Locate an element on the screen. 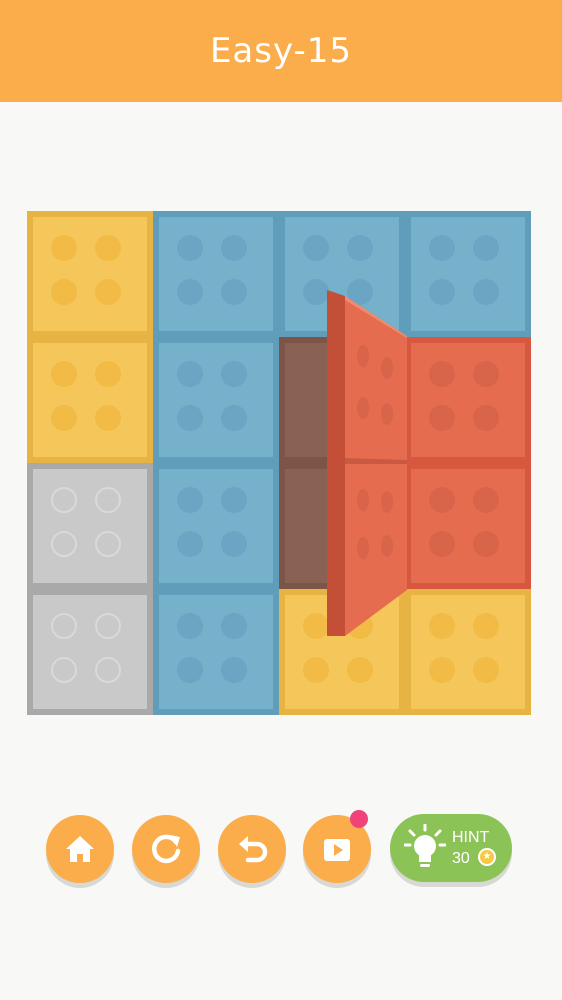 The width and height of the screenshot is (562, 1000). home-button is located at coordinates (80, 849).